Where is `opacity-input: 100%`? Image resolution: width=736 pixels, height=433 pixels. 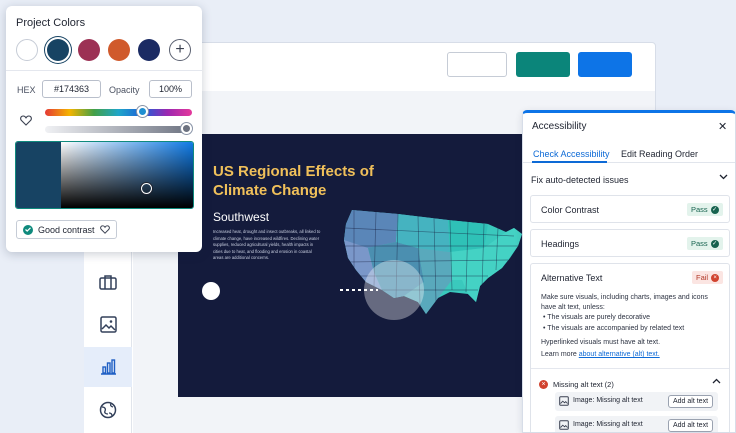
opacity-input: 100% is located at coordinates (170, 89).